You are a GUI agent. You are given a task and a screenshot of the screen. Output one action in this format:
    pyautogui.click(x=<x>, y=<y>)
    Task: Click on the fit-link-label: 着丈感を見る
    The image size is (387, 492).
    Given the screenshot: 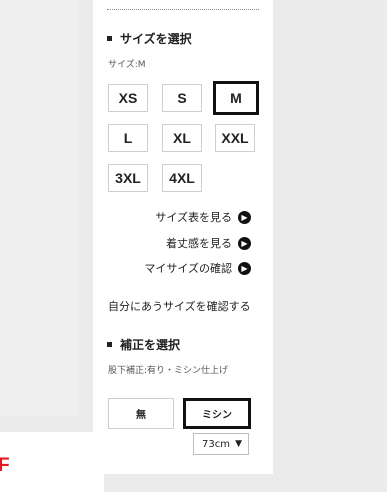 What is the action you would take?
    pyautogui.click(x=199, y=243)
    